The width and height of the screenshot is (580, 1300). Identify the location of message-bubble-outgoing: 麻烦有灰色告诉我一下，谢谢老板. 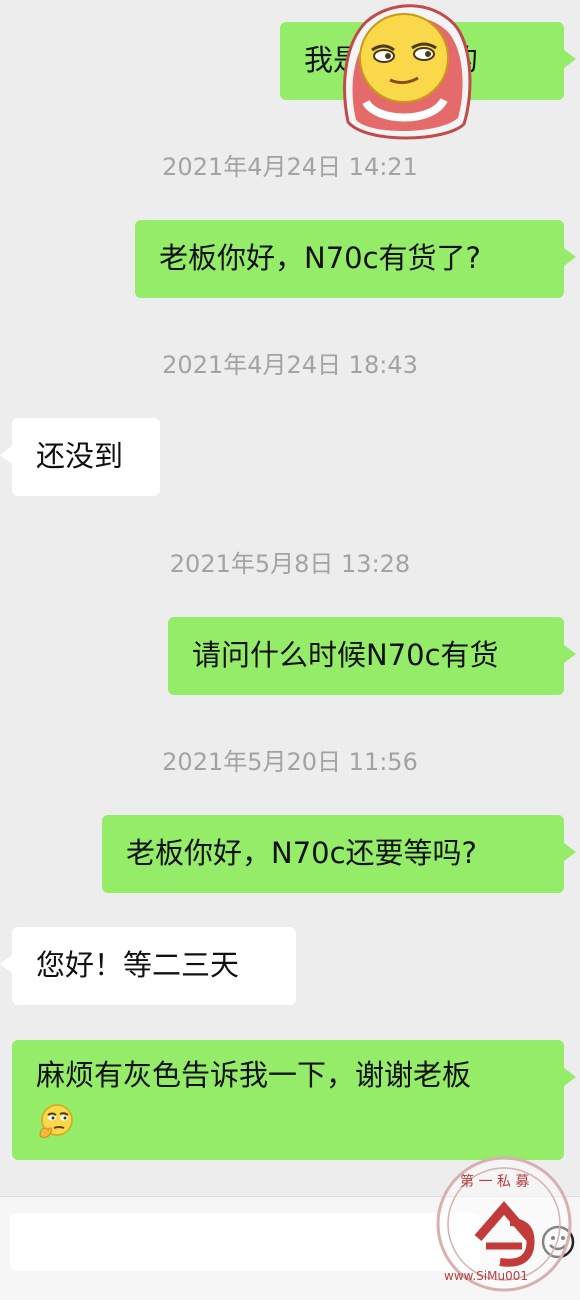
(294, 1100).